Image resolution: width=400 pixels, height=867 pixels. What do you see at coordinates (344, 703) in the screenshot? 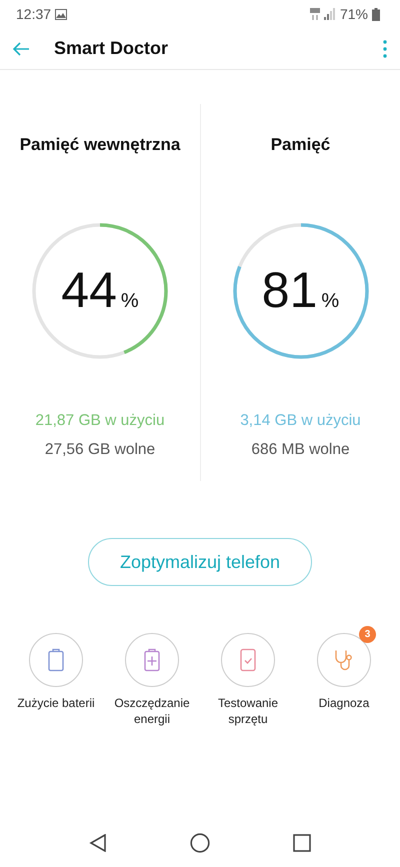
I see `tool-label: Diagnoza` at bounding box center [344, 703].